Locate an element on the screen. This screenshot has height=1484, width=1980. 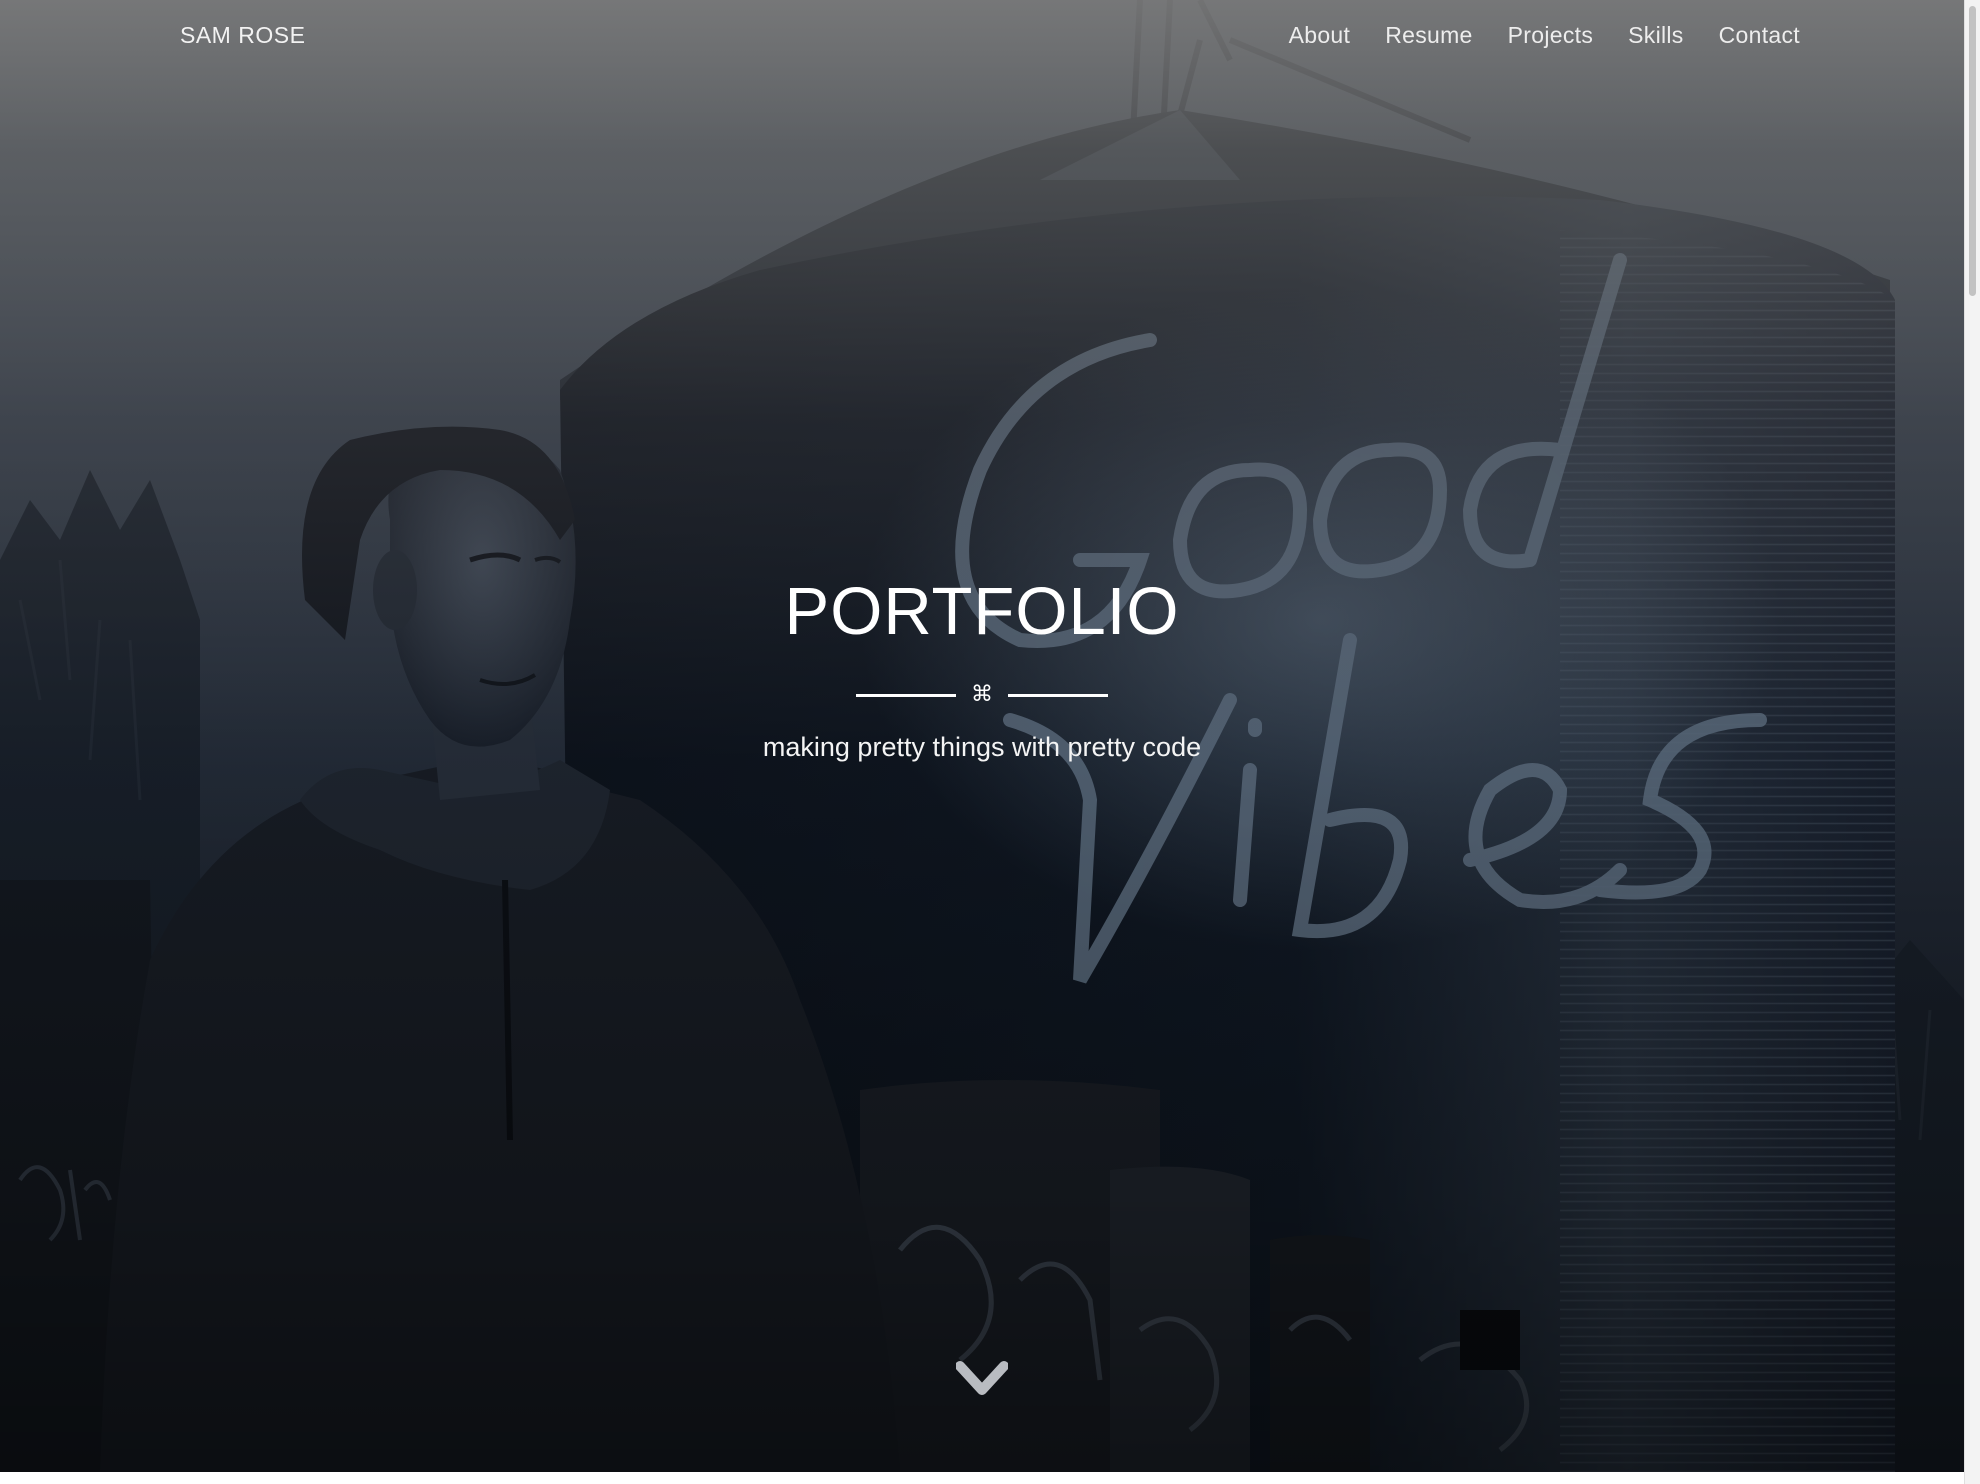
divider-line-left is located at coordinates (906, 695).